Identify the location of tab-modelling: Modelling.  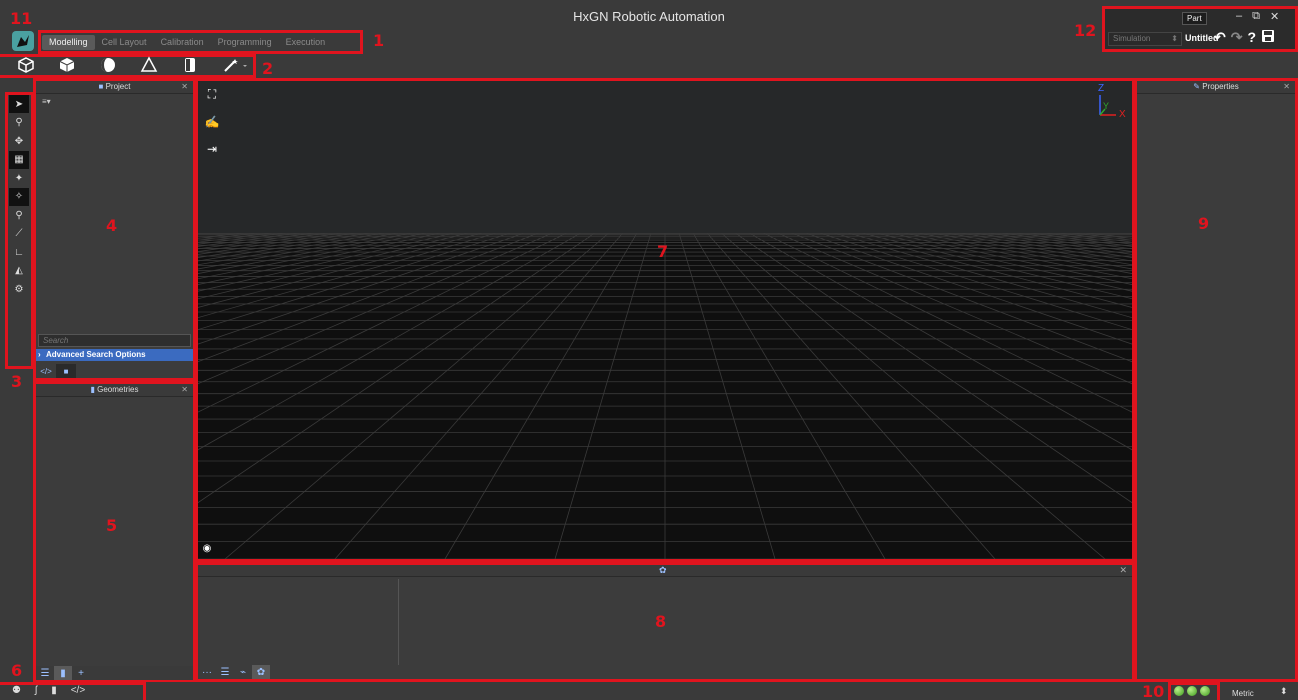
(68, 42).